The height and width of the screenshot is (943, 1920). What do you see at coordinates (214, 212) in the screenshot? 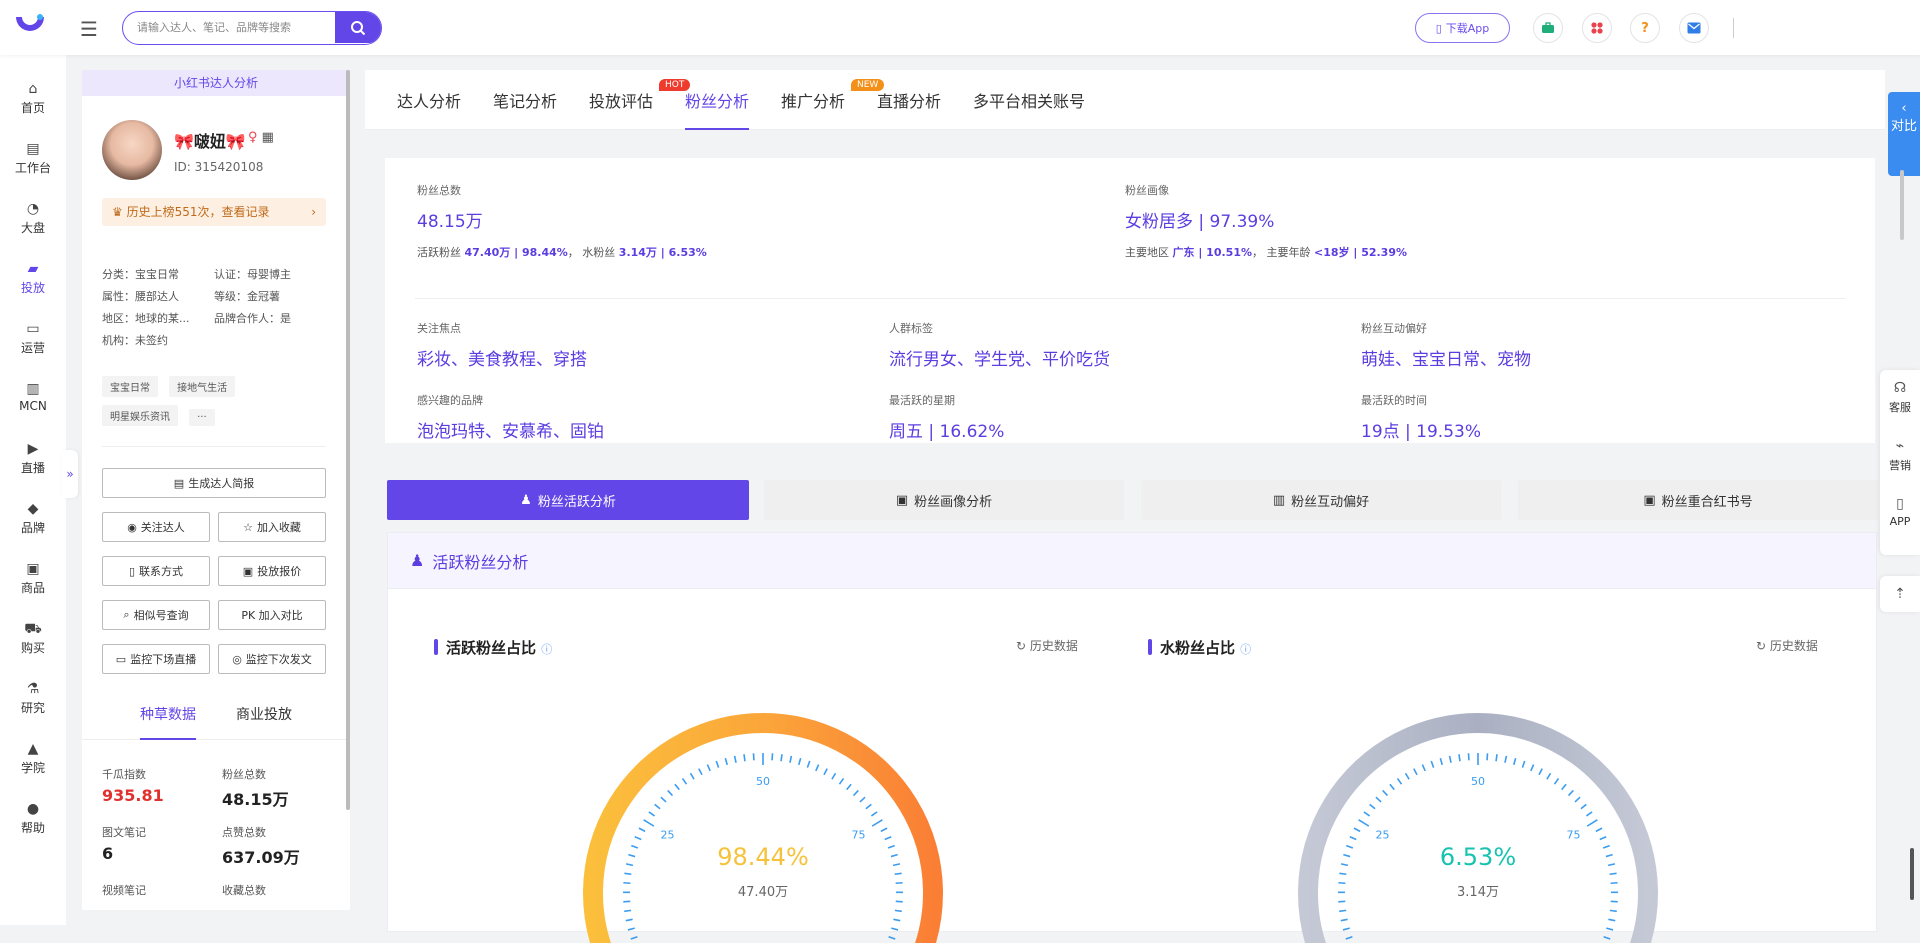
I see `rank-history-link: ♛ 历史上榜551次，查看记录 ›` at bounding box center [214, 212].